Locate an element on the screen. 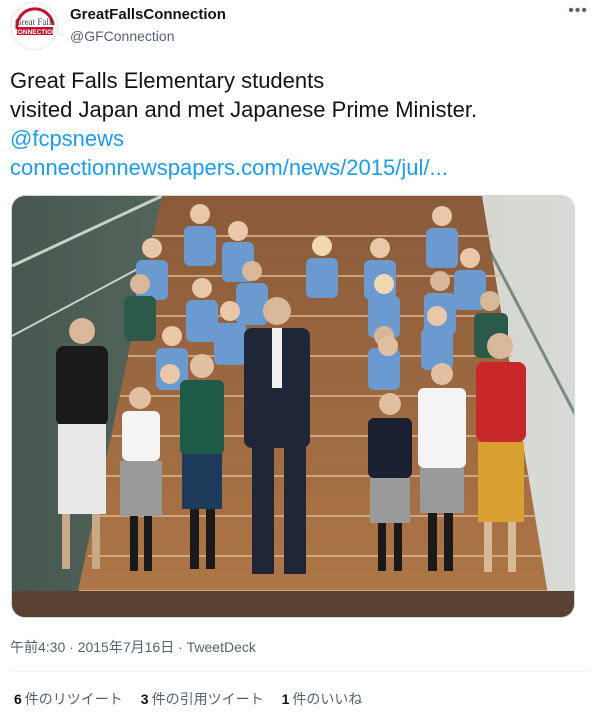  retweets-count: 6 is located at coordinates (18, 699).